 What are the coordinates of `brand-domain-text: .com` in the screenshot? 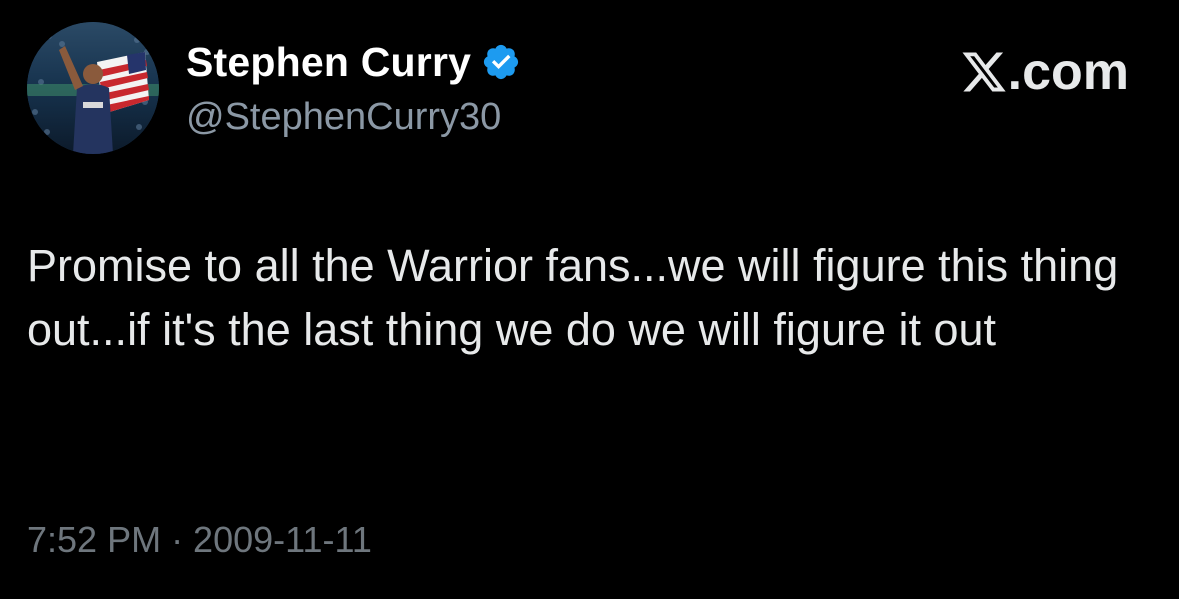 It's located at (1068, 72).